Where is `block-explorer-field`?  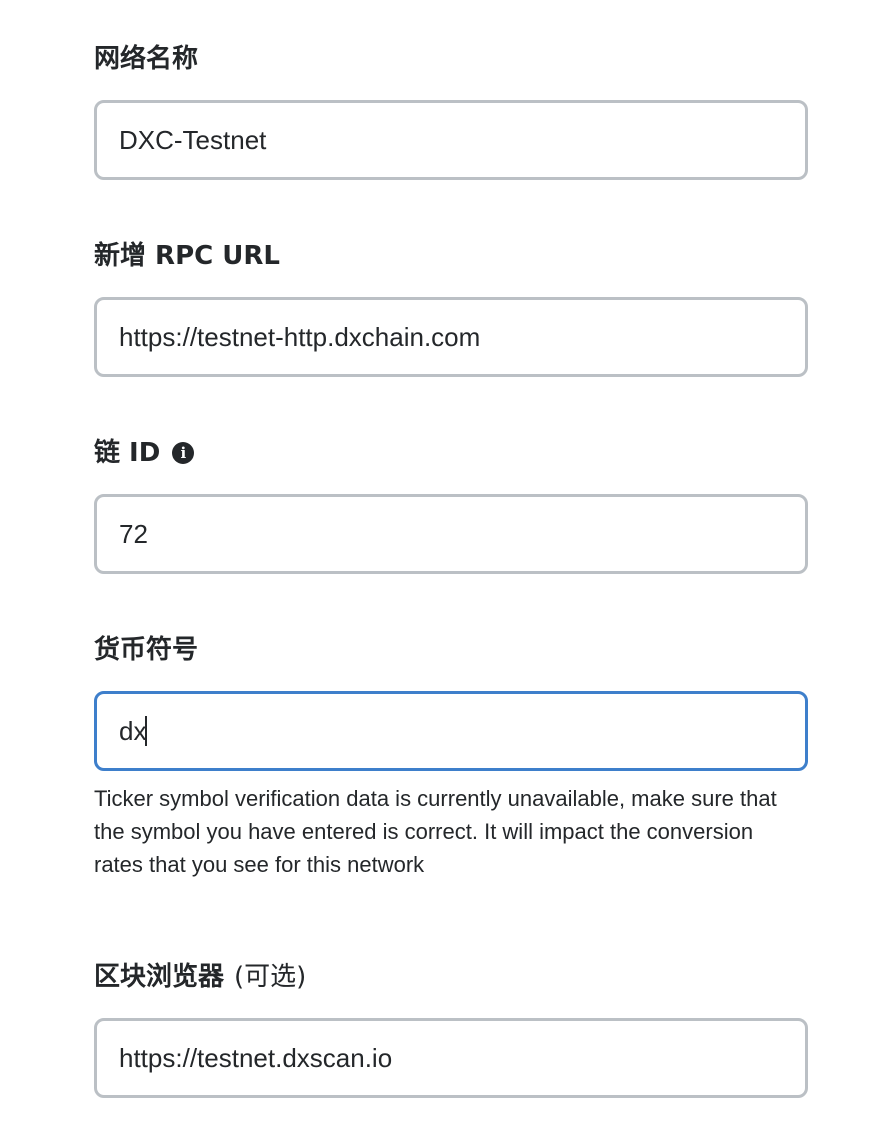
block-explorer-field is located at coordinates (451, 1058).